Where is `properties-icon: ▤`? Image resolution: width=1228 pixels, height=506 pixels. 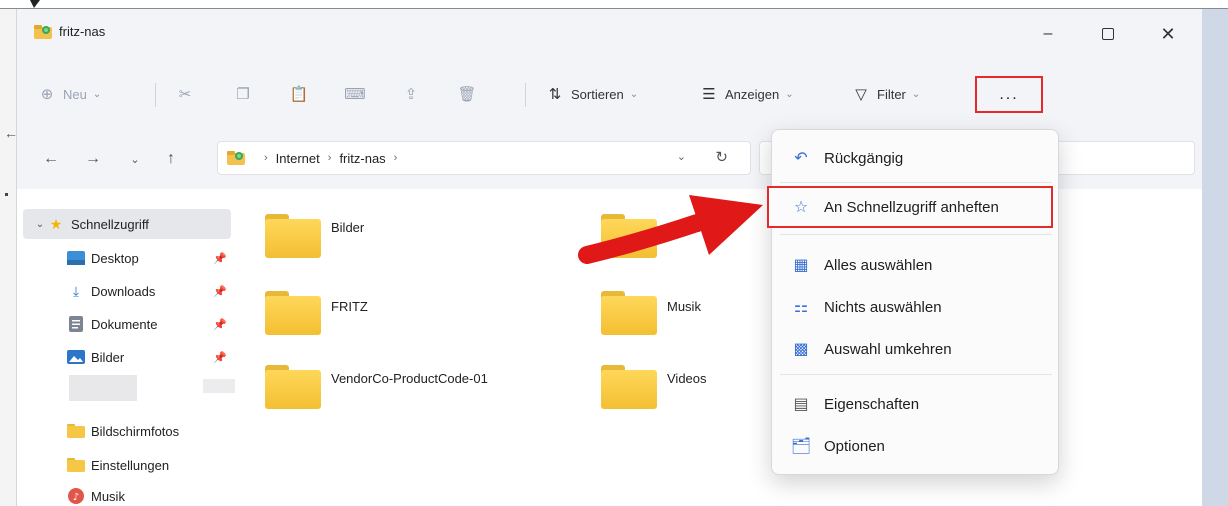
properties-icon: ▤ is located at coordinates (801, 404).